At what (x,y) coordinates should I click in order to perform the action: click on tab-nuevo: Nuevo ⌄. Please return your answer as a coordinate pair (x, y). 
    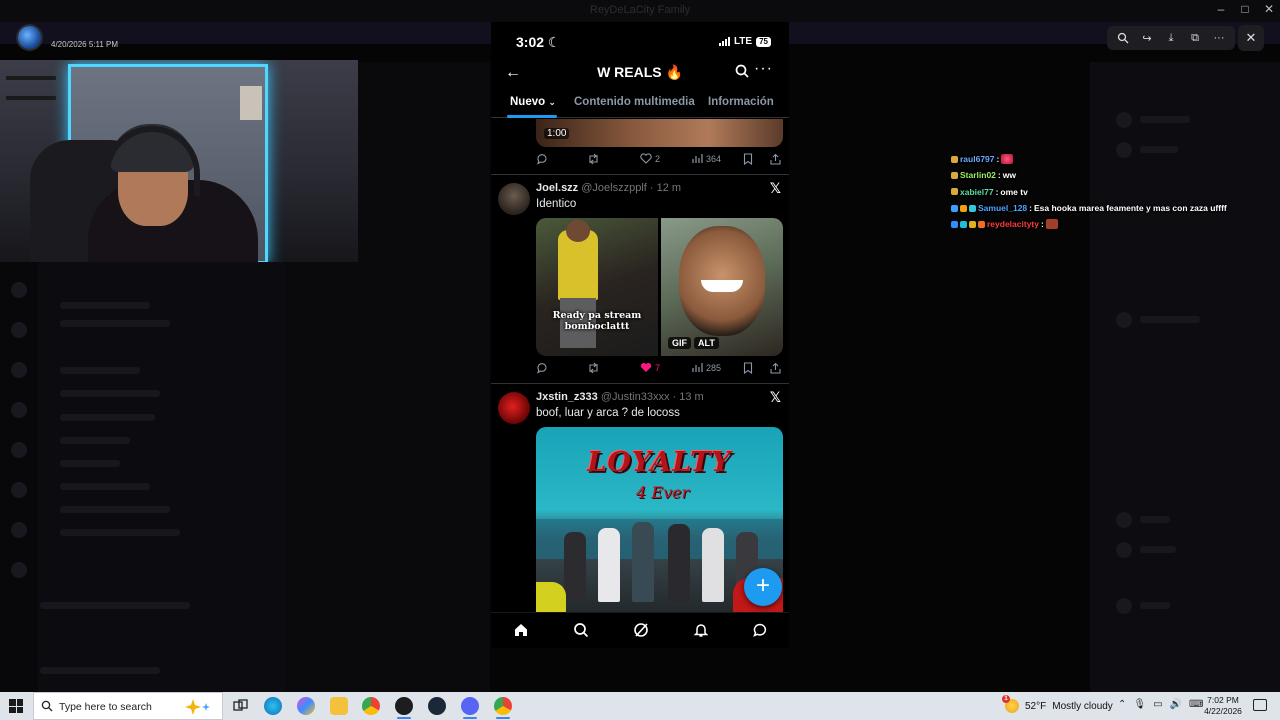
    Looking at the image, I should click on (533, 102).